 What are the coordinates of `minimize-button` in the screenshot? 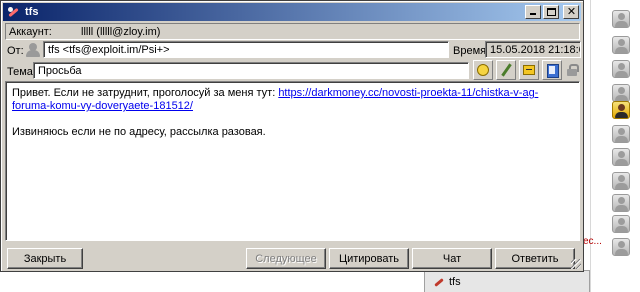 It's located at (533, 12).